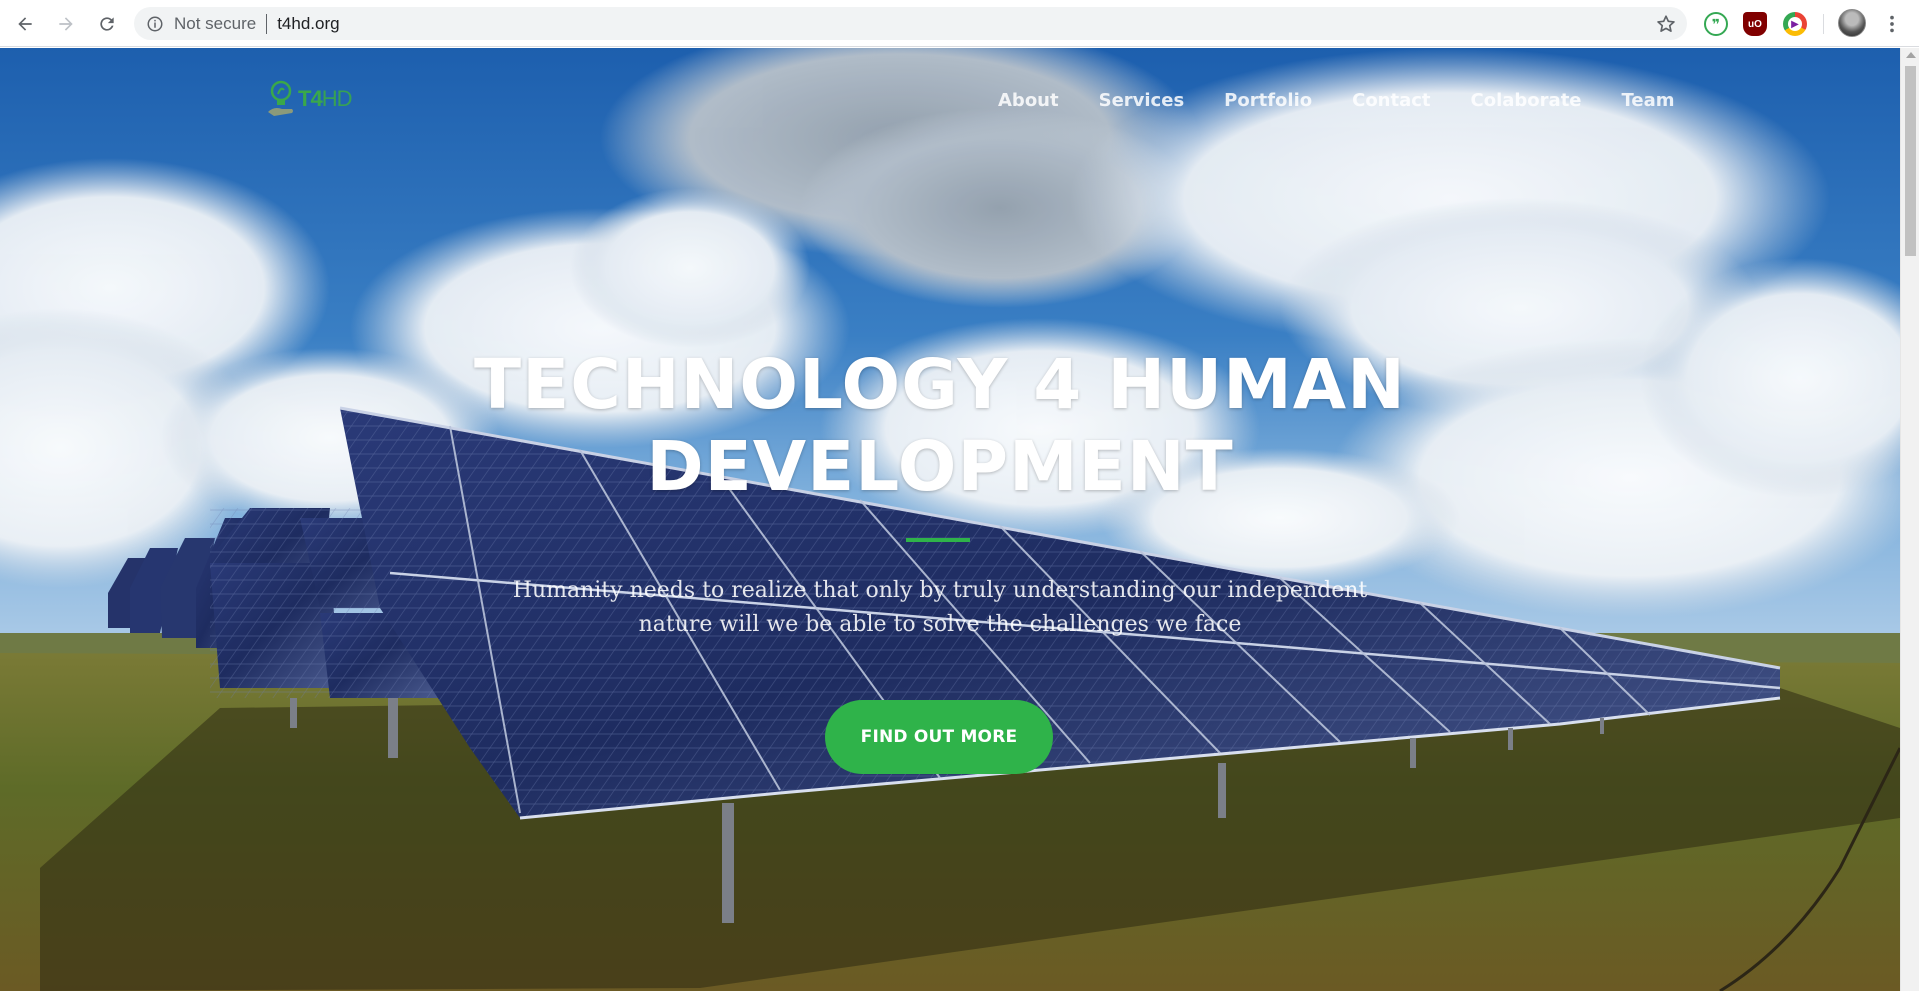  I want to click on toolbar-divider, so click(1823, 24).